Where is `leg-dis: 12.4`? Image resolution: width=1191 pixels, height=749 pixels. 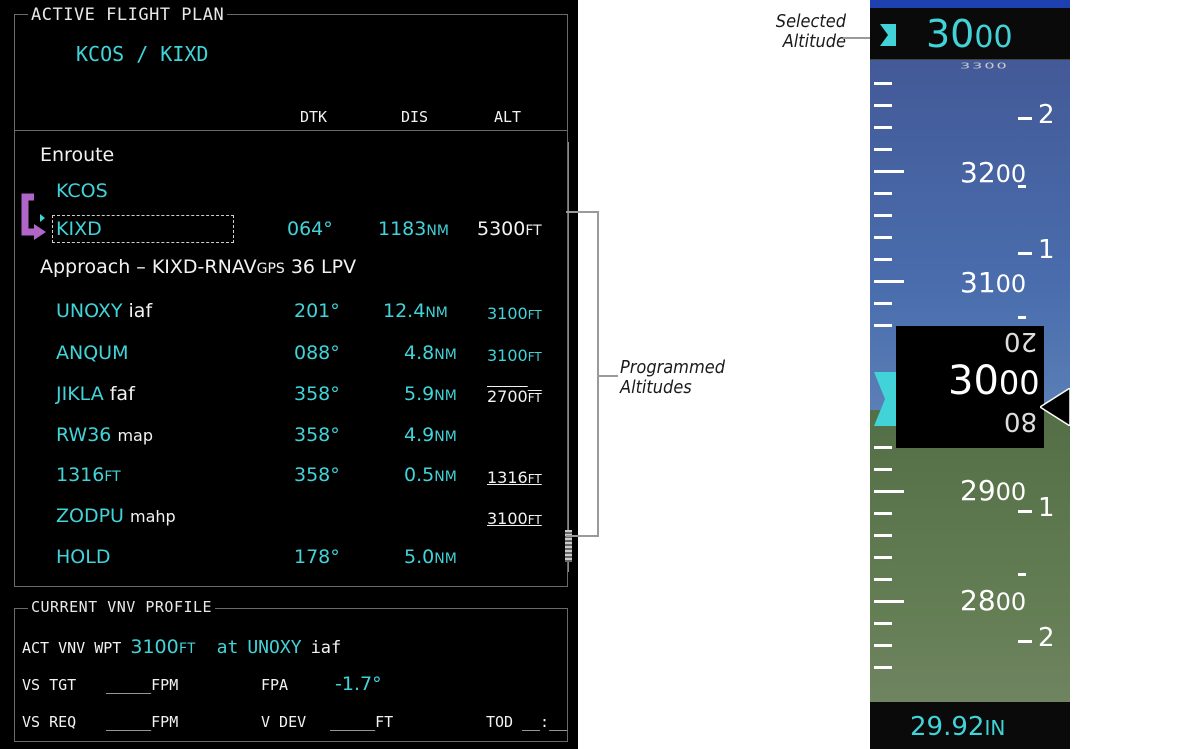
leg-dis: 12.4 is located at coordinates (404, 311).